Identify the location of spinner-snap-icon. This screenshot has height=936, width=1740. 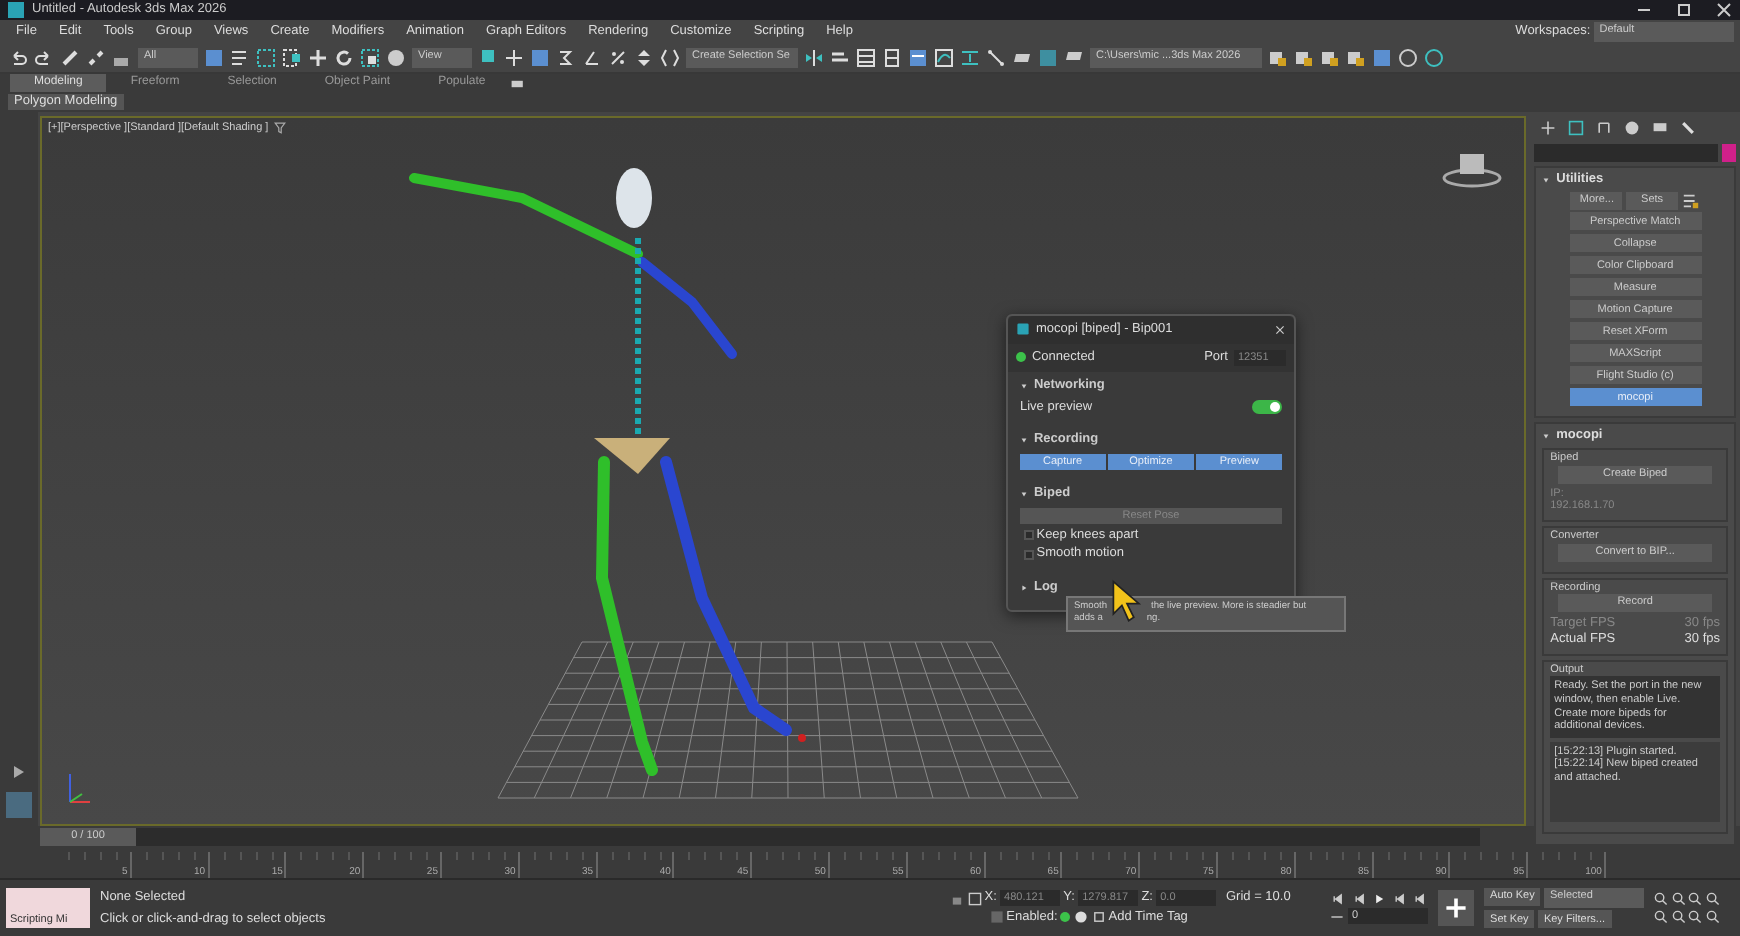
(644, 57).